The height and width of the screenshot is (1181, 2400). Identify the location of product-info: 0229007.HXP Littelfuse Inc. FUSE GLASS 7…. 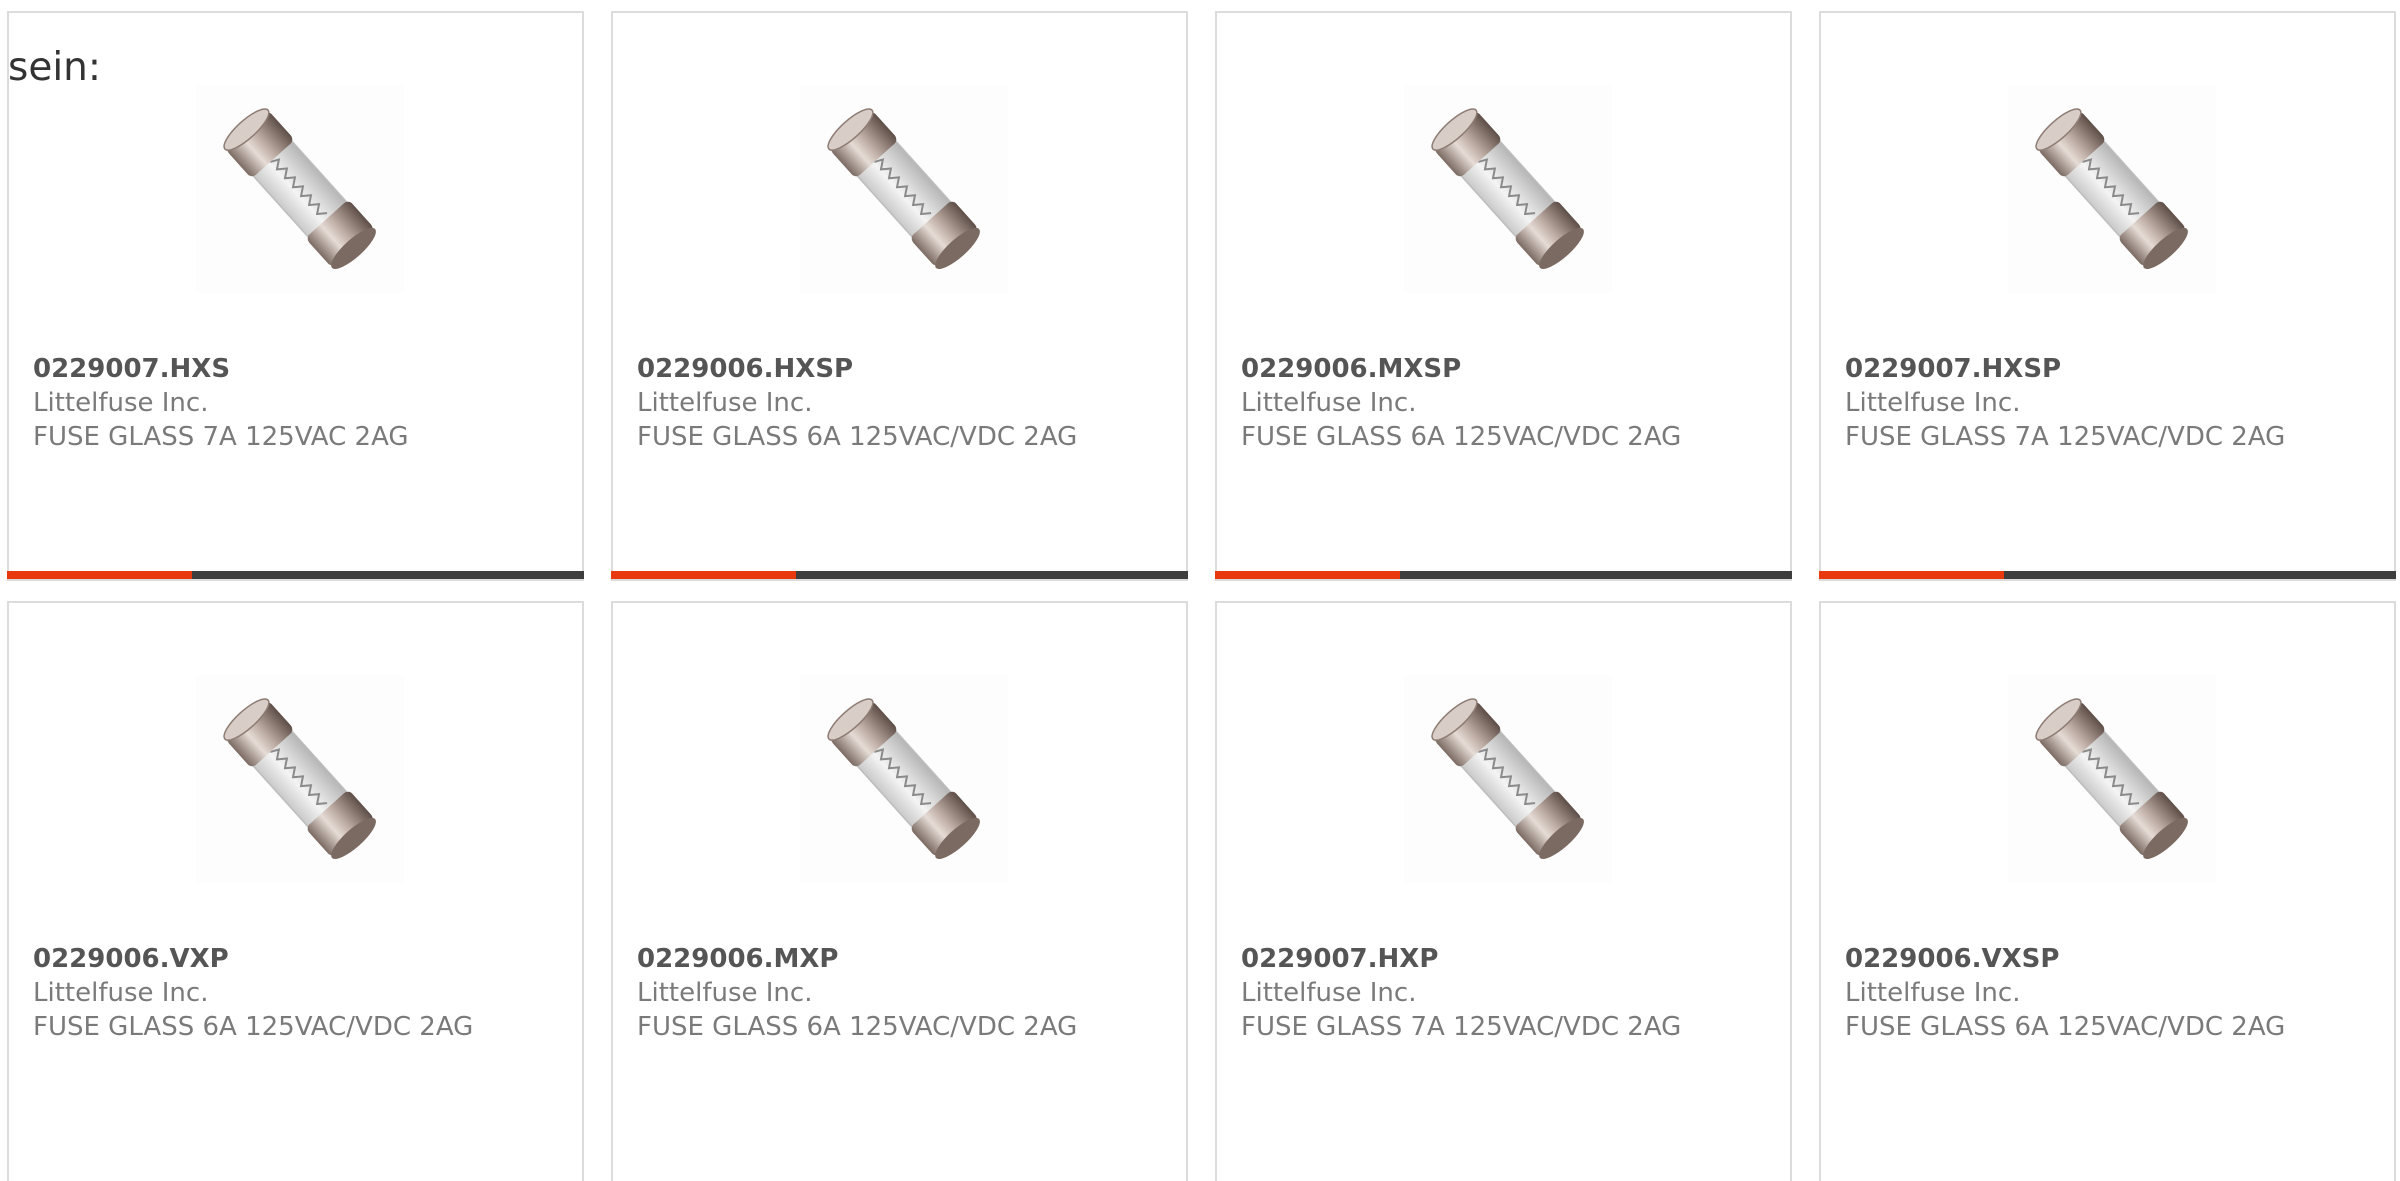
(1510, 993).